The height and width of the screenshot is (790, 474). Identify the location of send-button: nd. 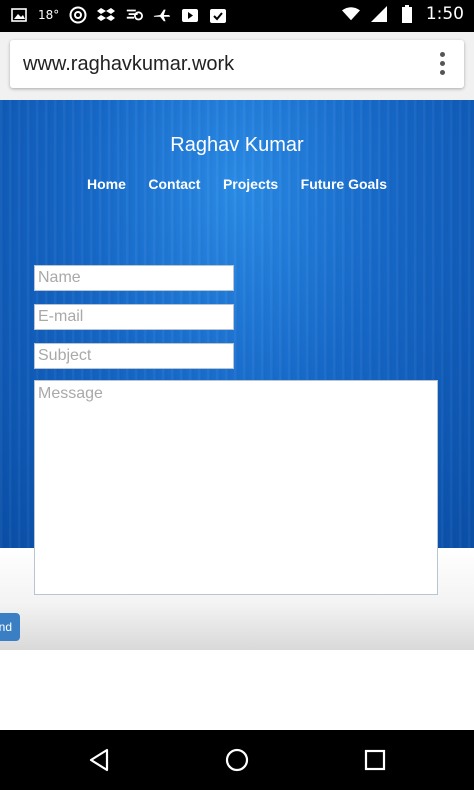
(10, 627).